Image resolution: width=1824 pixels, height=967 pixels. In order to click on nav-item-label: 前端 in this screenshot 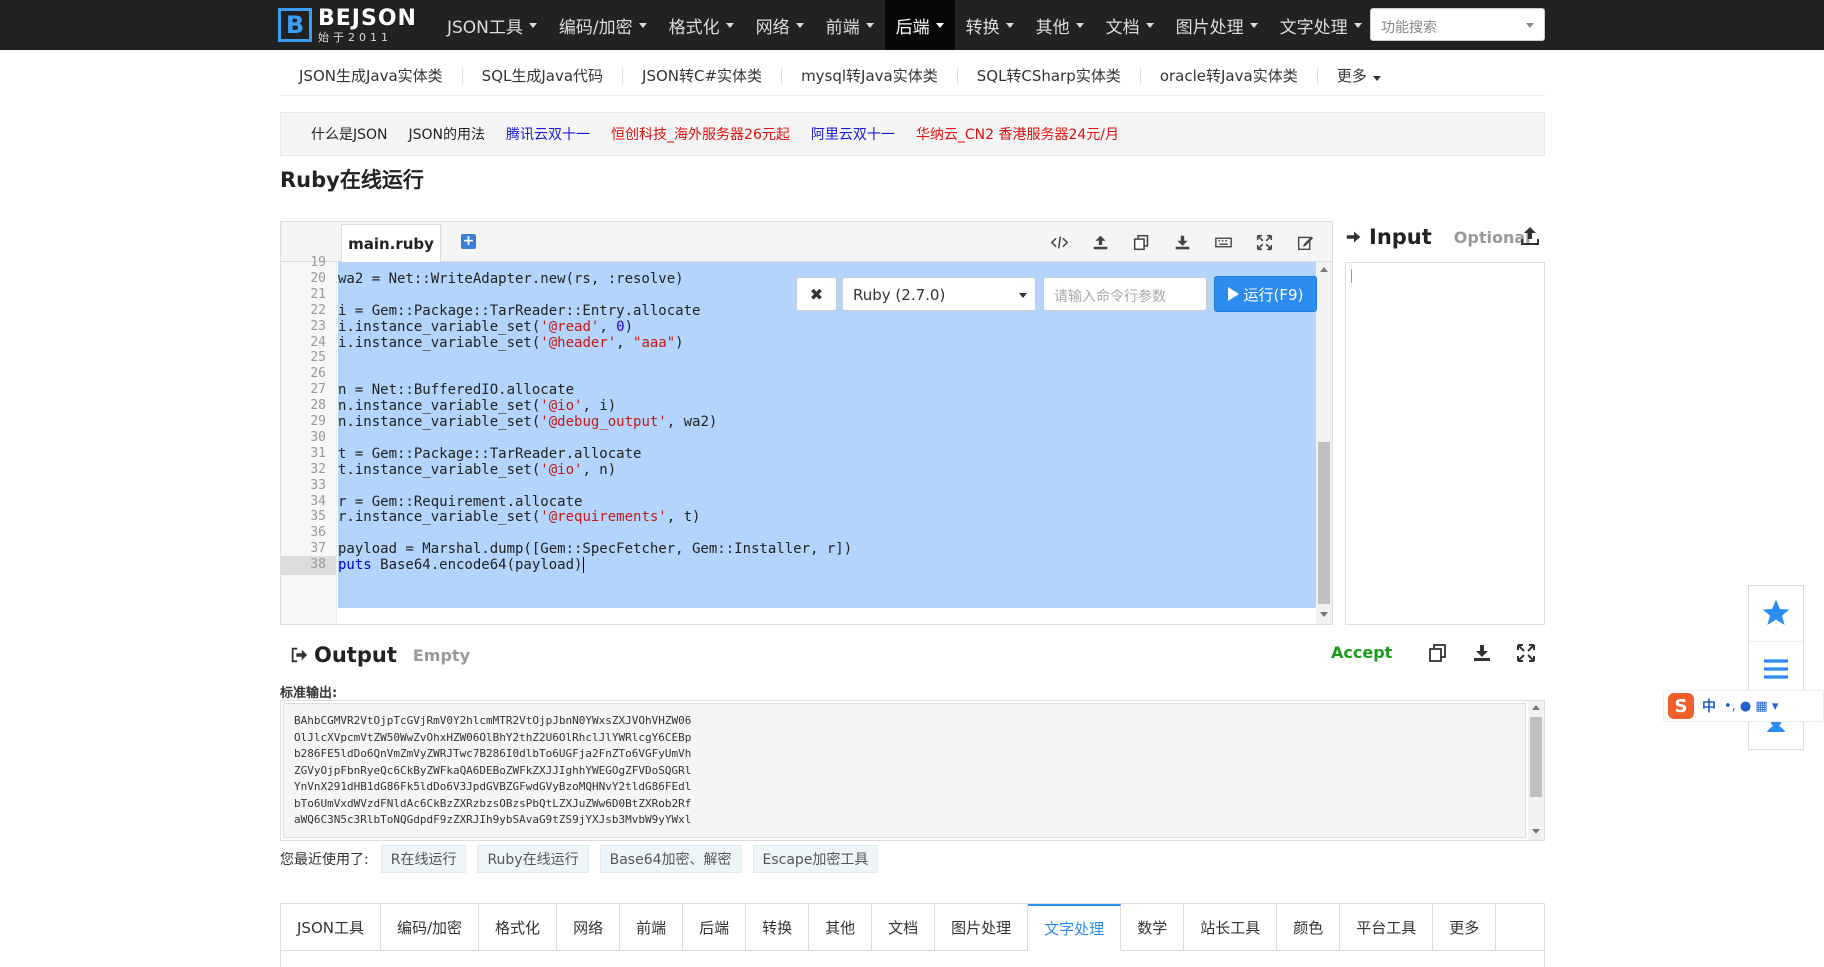, I will do `click(842, 27)`.